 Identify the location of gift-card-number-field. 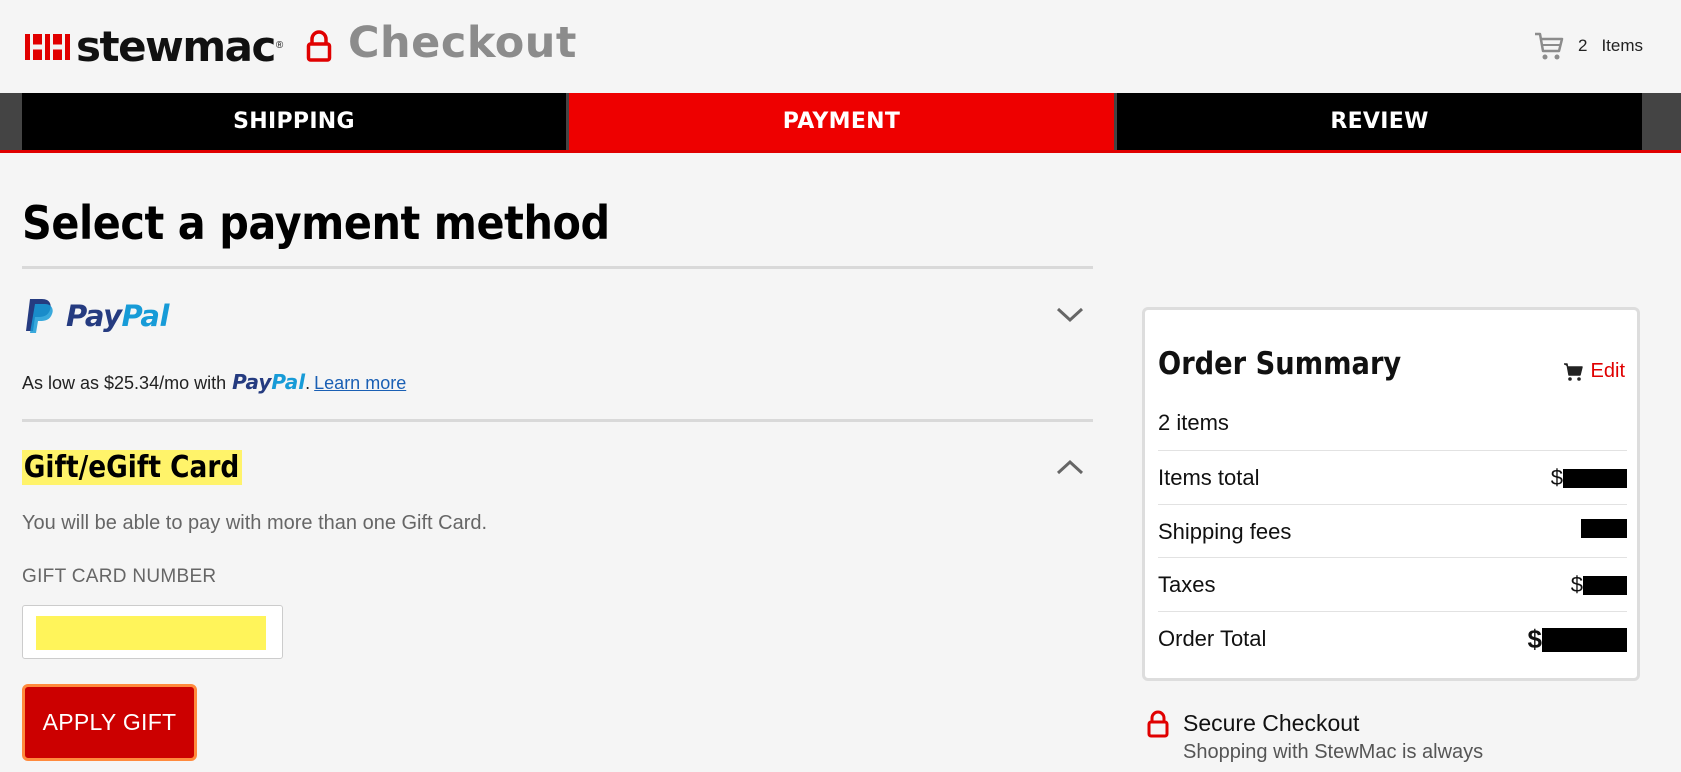
(152, 632).